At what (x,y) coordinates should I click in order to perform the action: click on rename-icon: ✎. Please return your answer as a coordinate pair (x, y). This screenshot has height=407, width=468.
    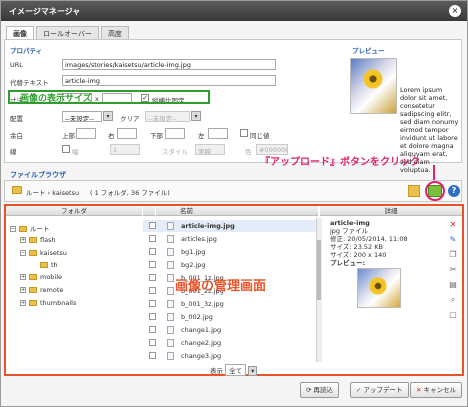
    Looking at the image, I should click on (453, 240).